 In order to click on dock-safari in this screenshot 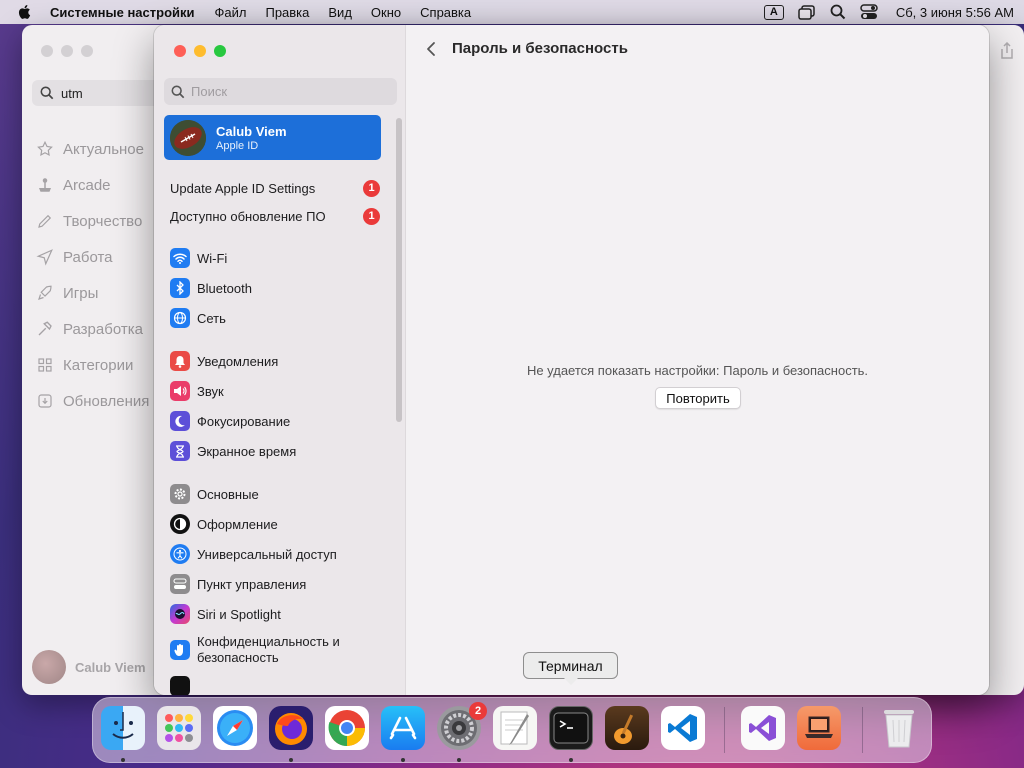, I will do `click(235, 728)`.